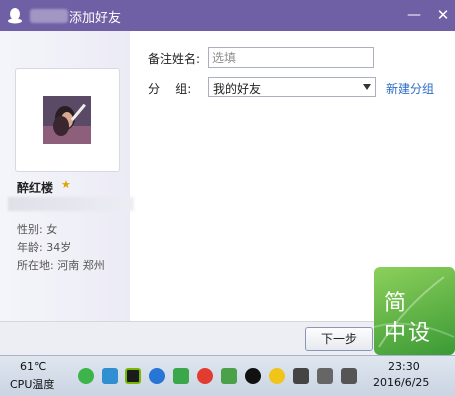 This screenshot has height=396, width=455. Describe the element at coordinates (227, 15) in the screenshot. I see `title-bar: 添加好友 — ✕` at that location.